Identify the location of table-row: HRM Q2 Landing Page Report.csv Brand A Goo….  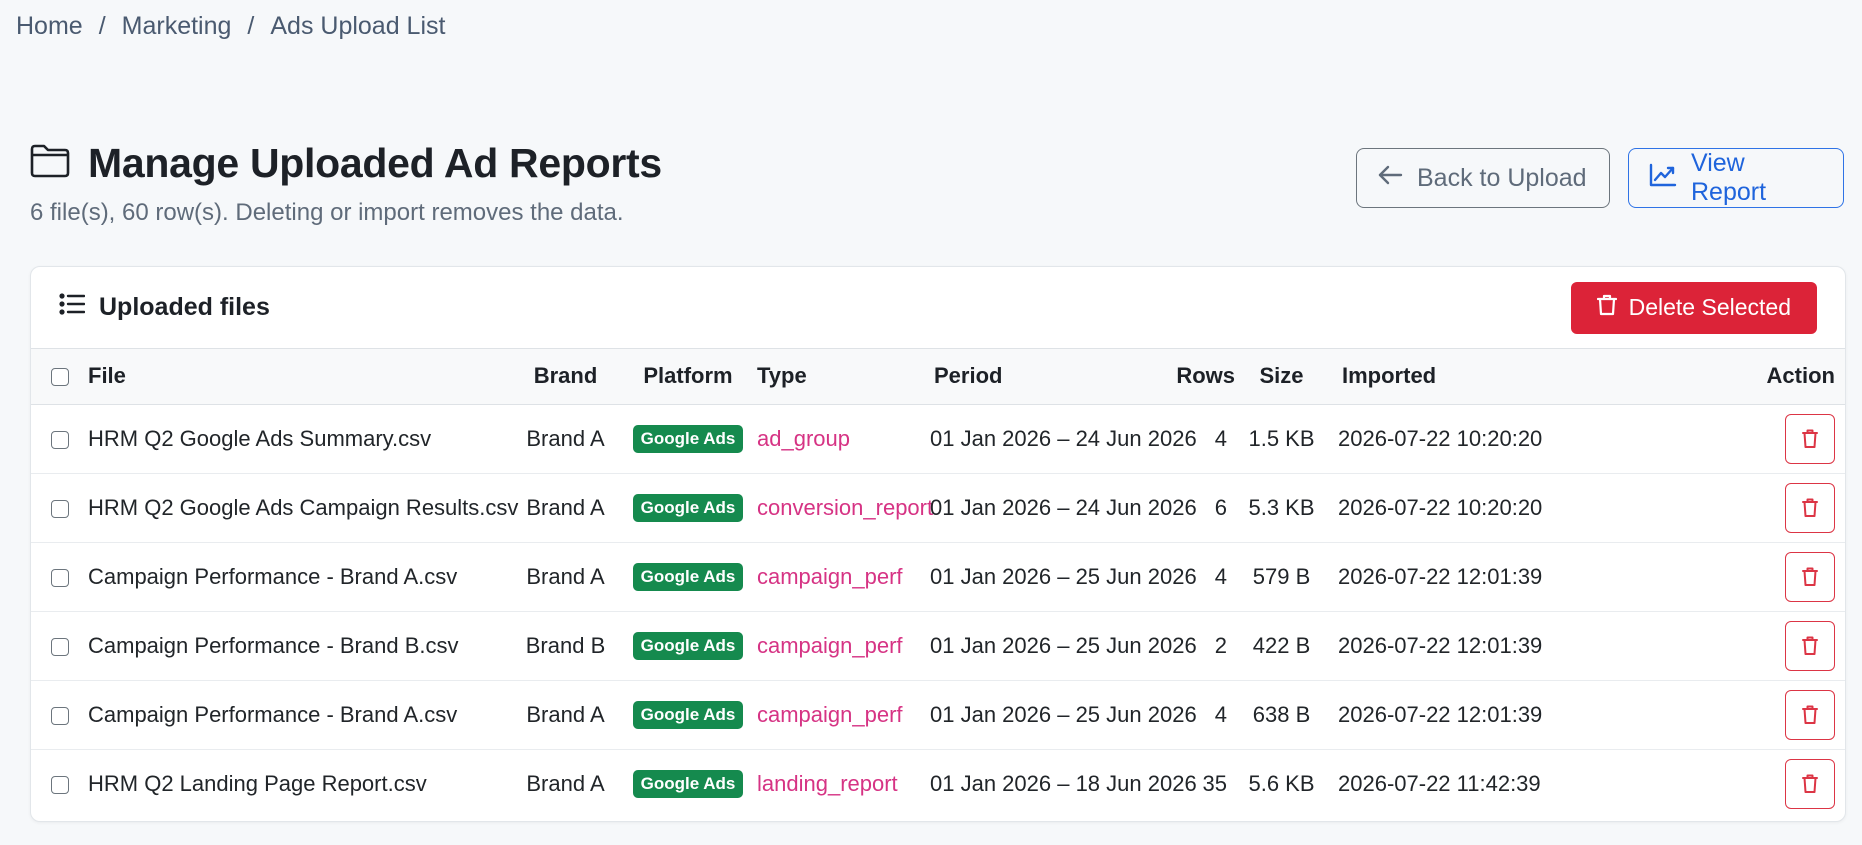
(938, 783).